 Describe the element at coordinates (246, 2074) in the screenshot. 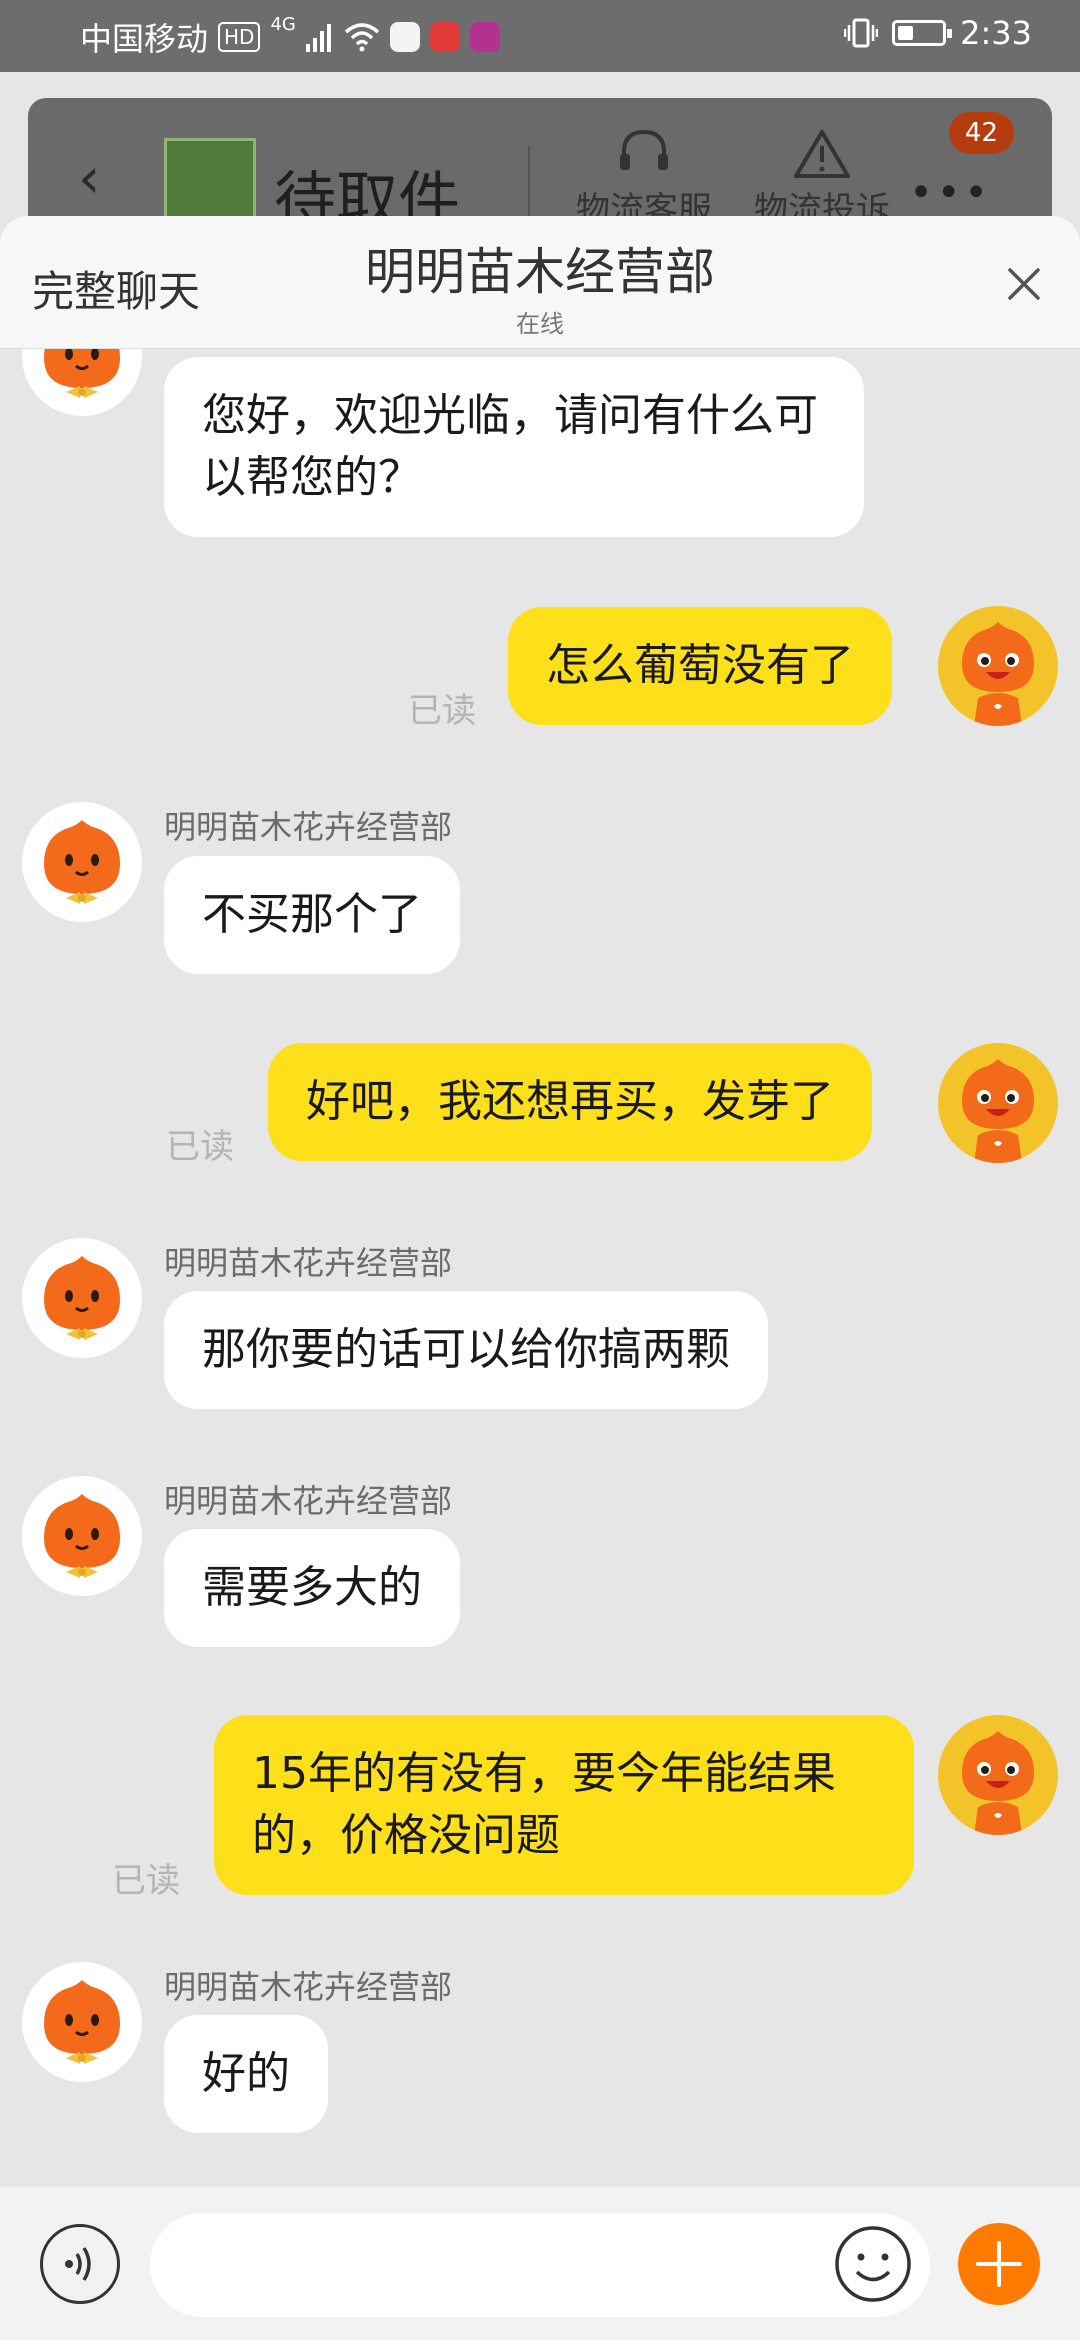

I see `message-bubble-incoming: 好的` at that location.